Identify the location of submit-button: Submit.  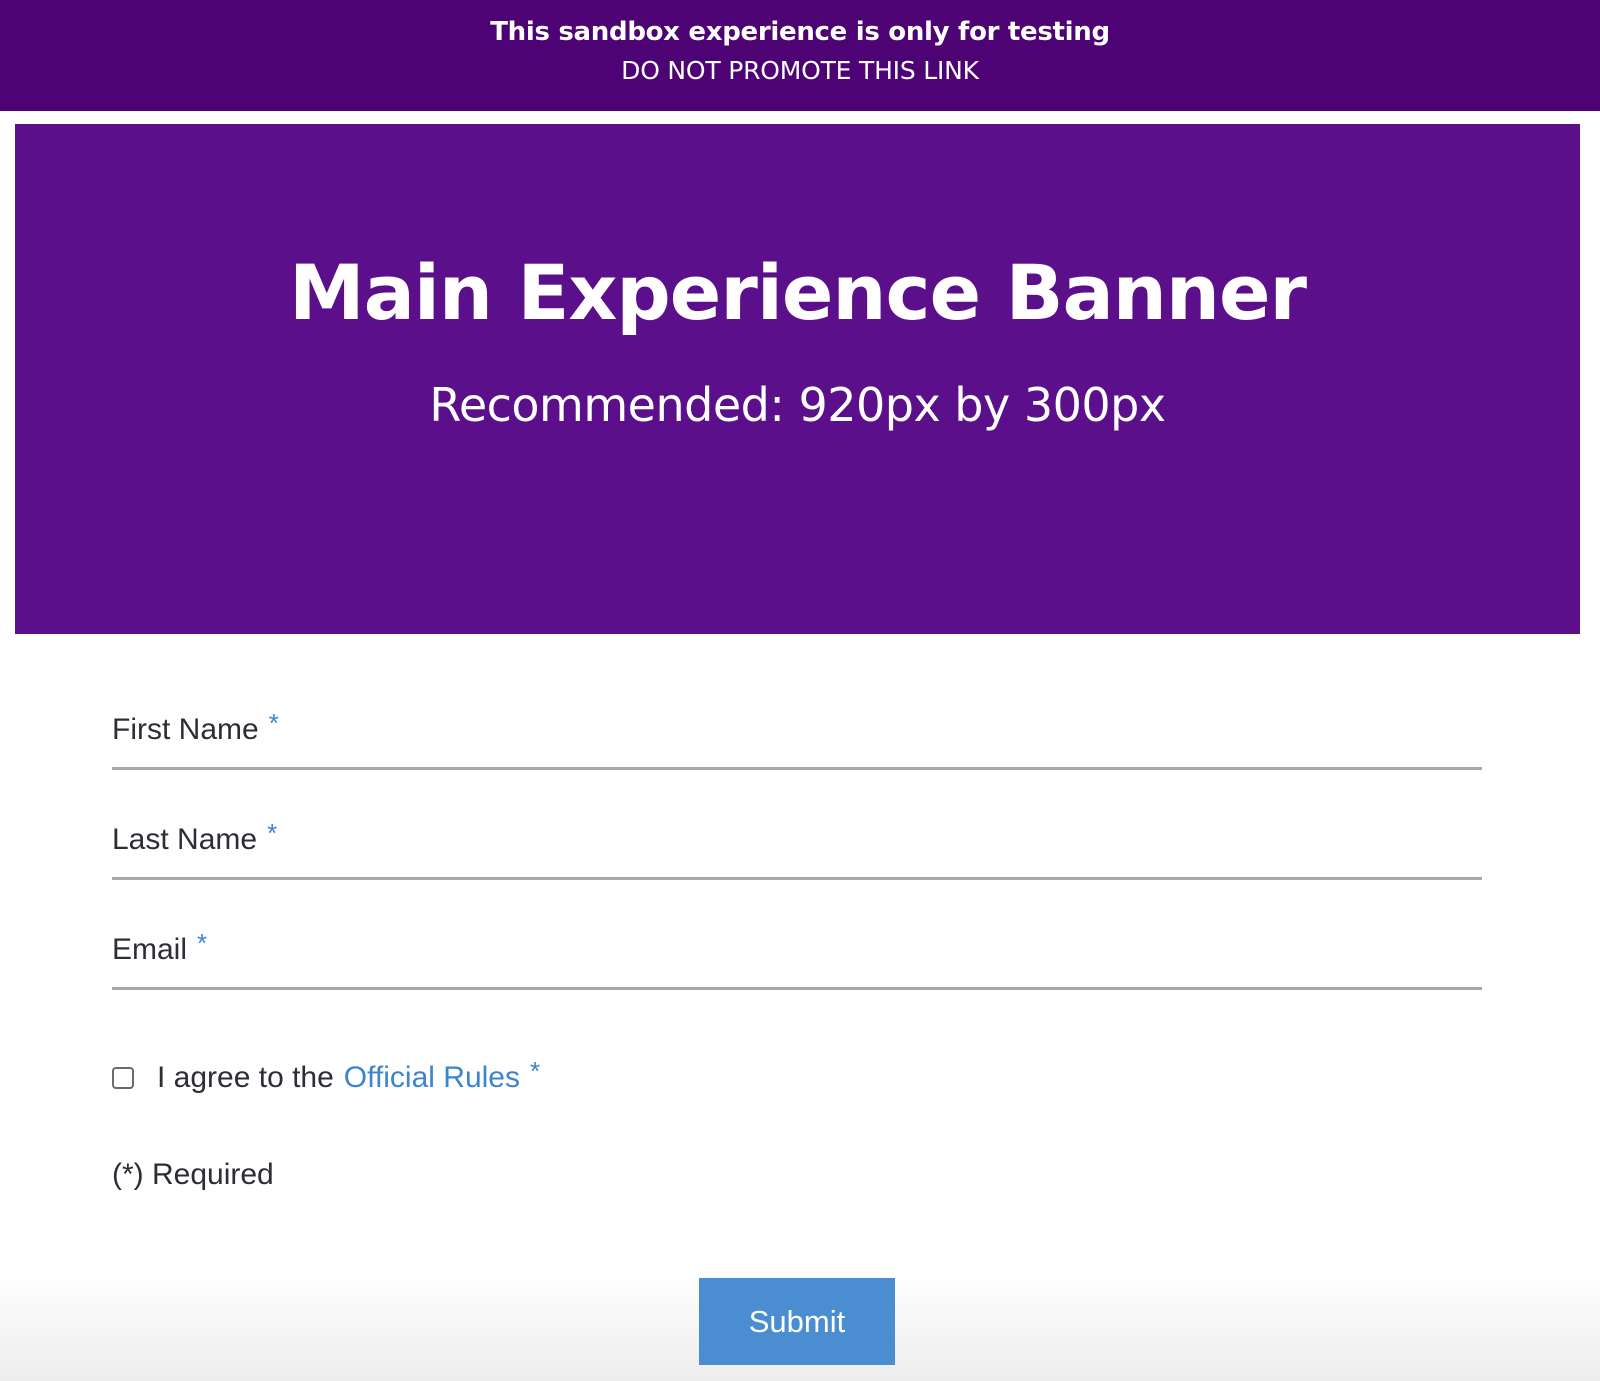
(797, 1321).